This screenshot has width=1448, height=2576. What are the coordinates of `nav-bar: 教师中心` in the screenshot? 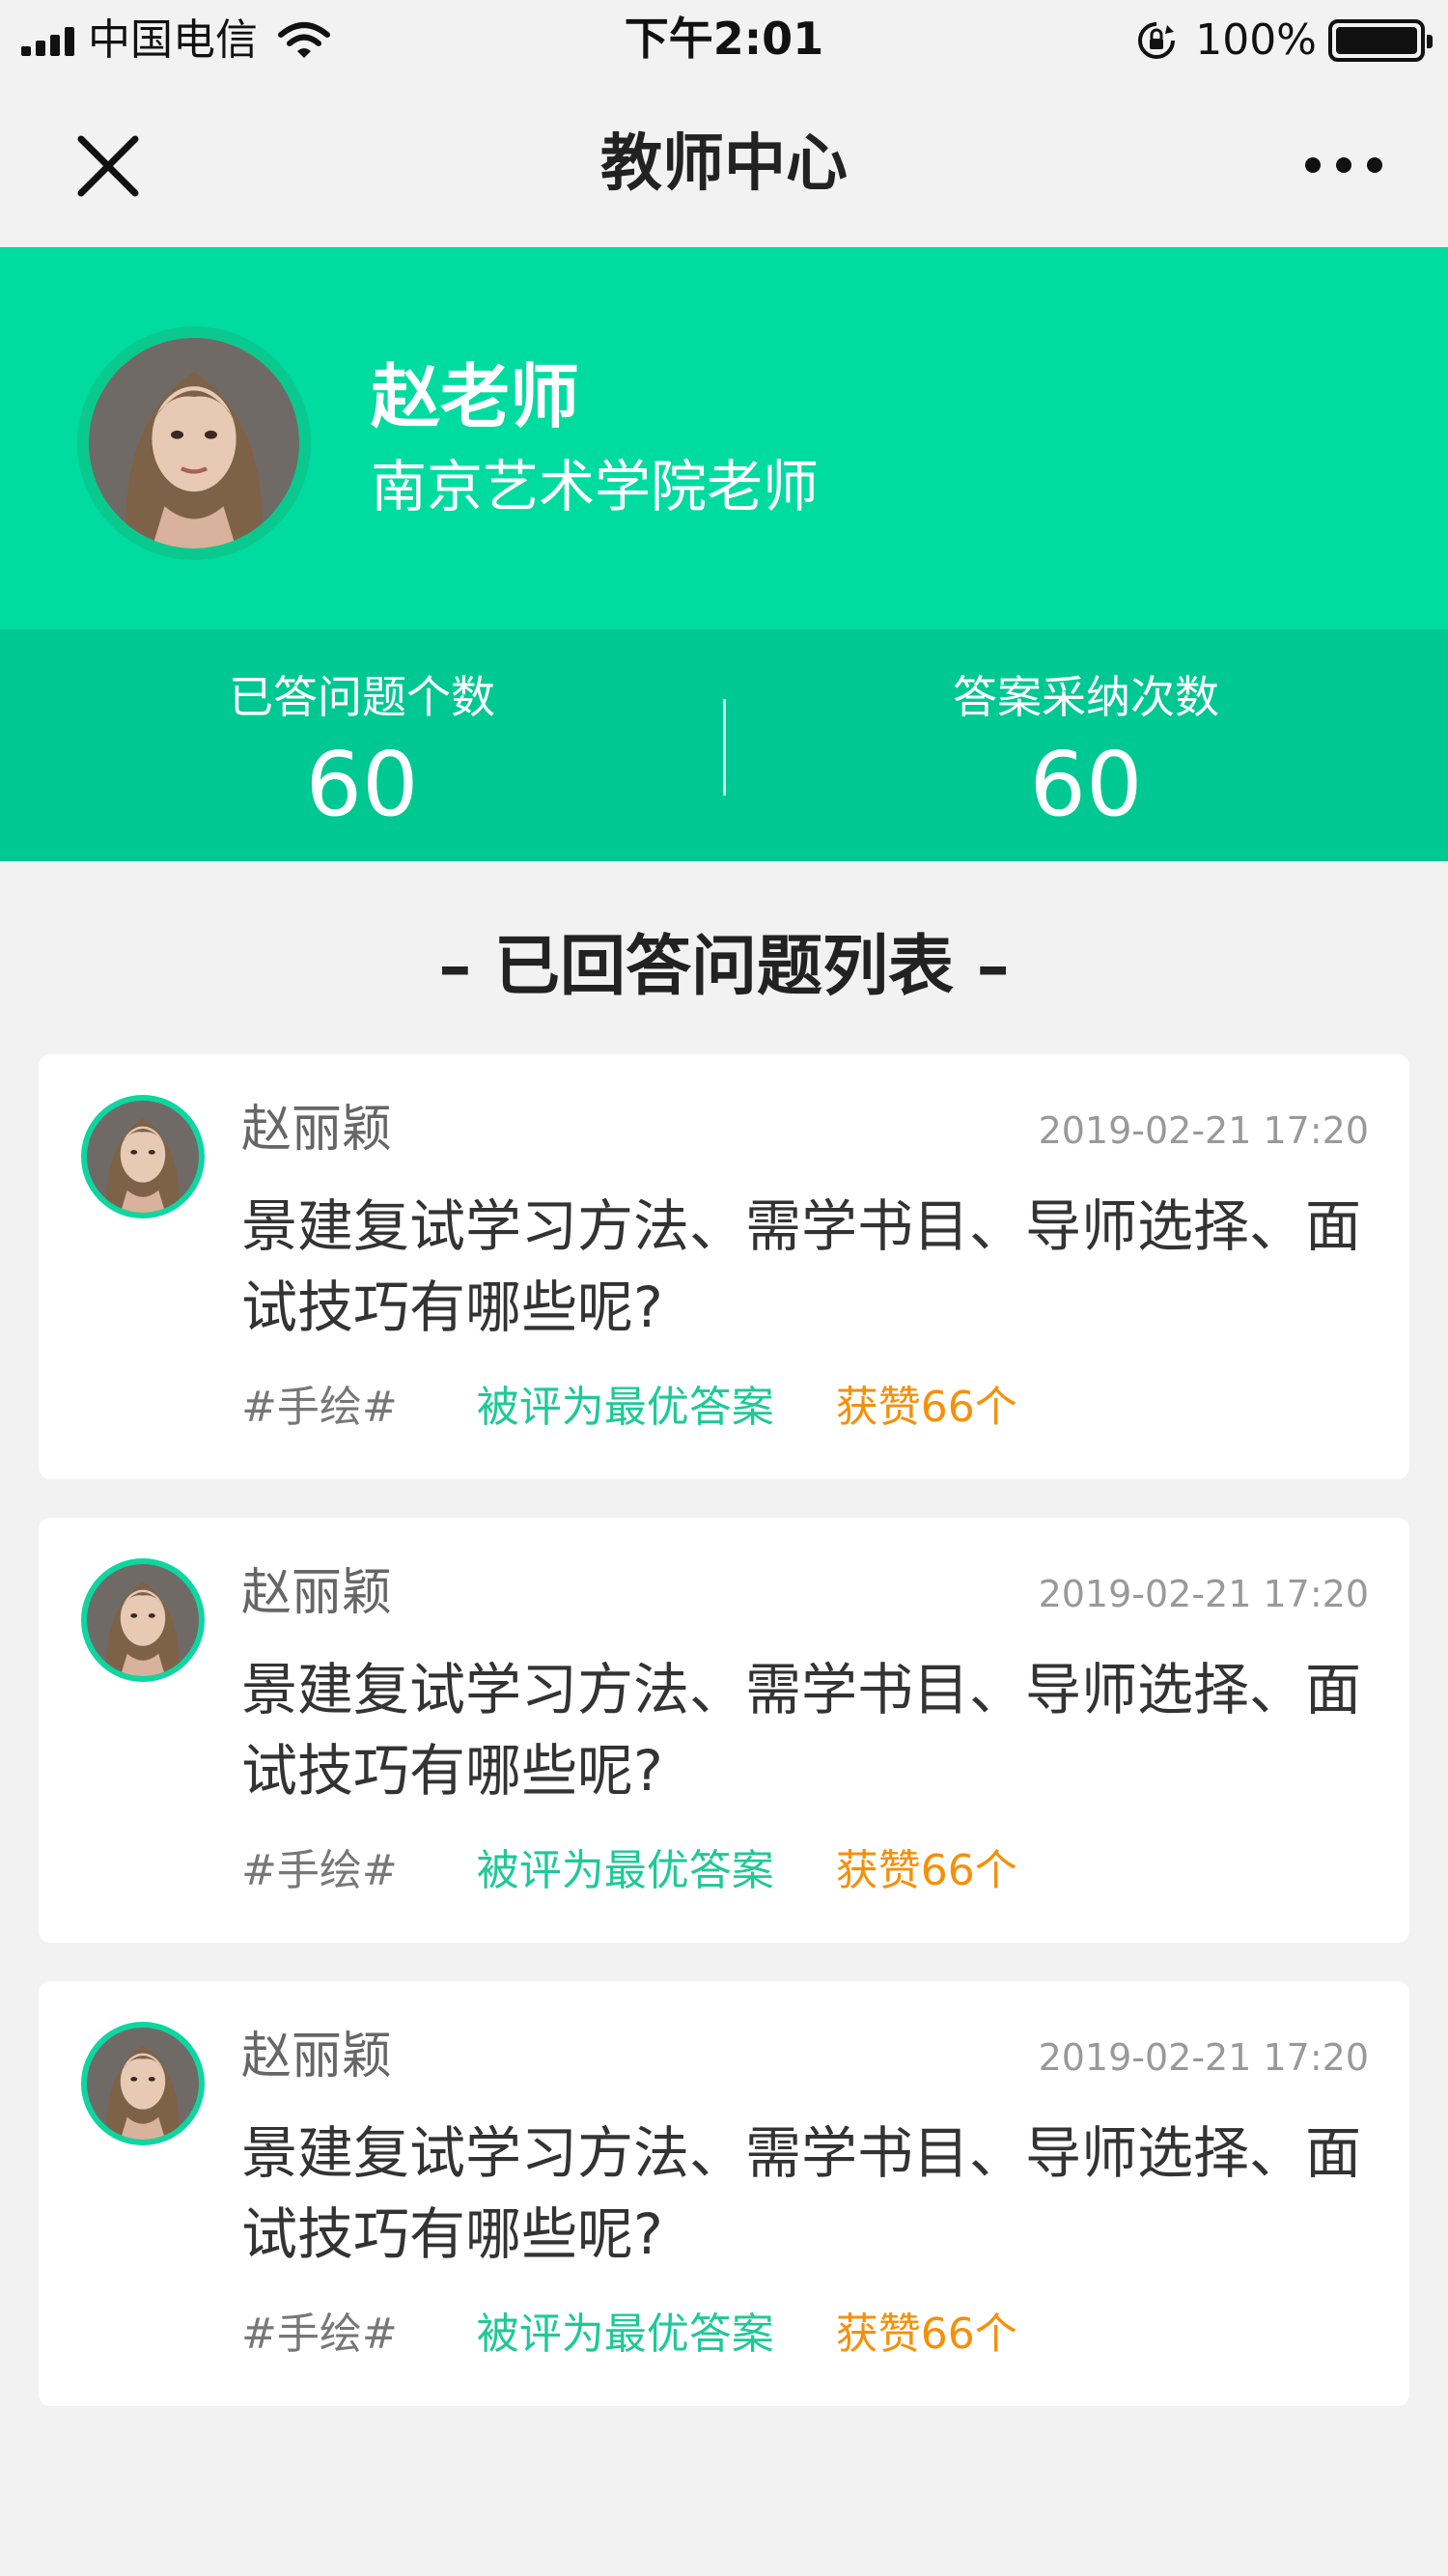 It's located at (724, 164).